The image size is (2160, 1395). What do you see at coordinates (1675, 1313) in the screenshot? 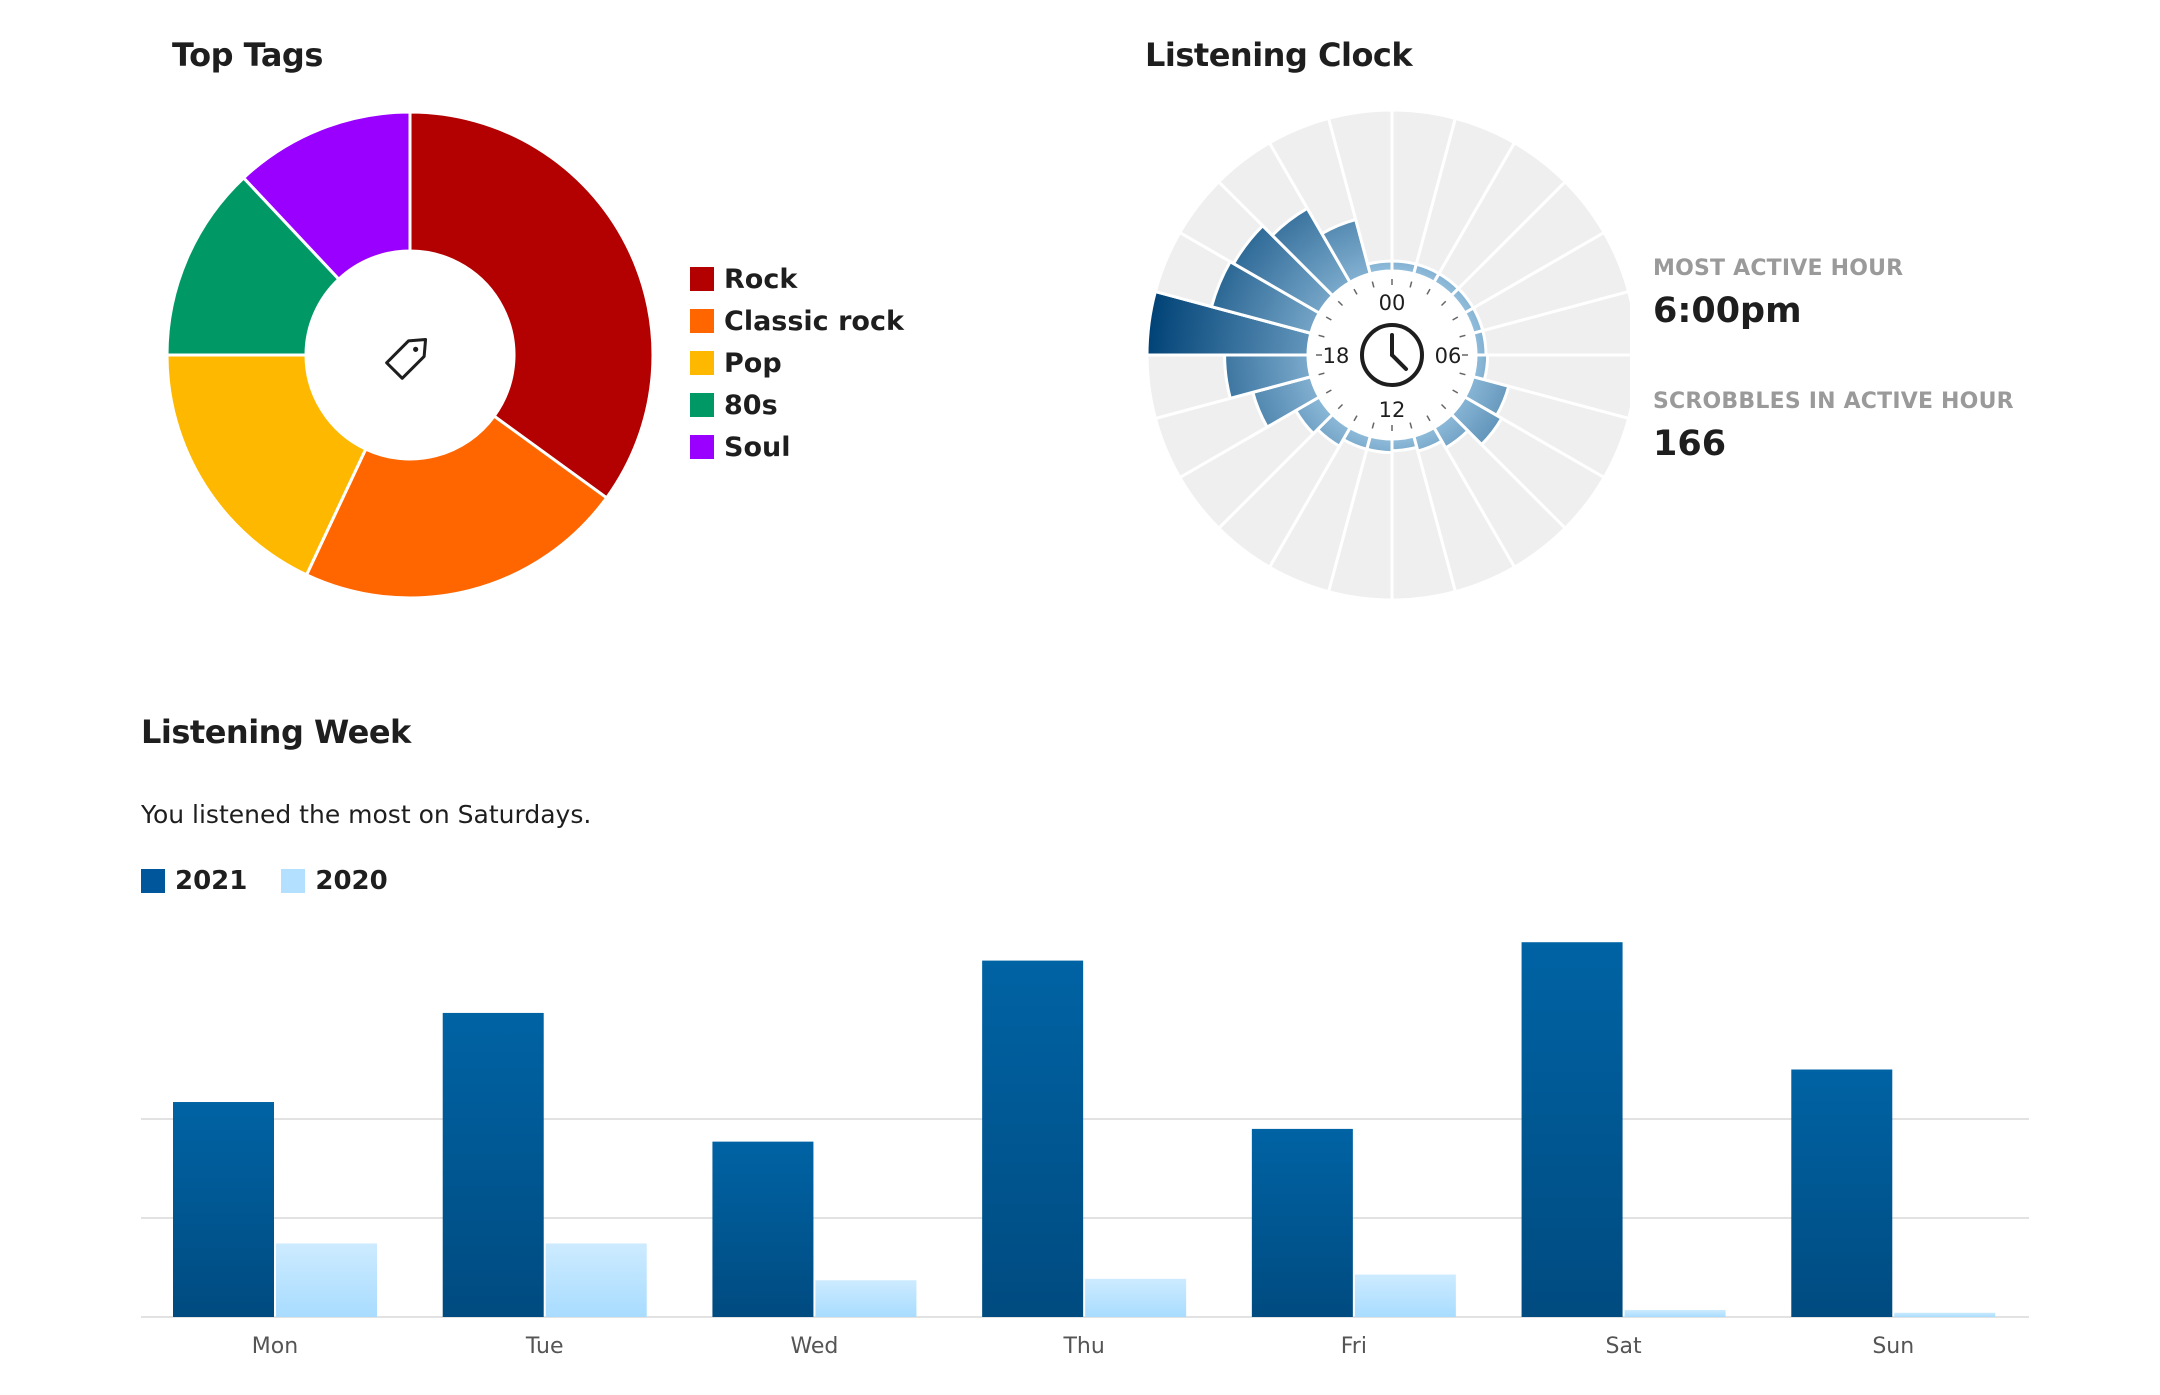
I see `bar-2020-sat` at bounding box center [1675, 1313].